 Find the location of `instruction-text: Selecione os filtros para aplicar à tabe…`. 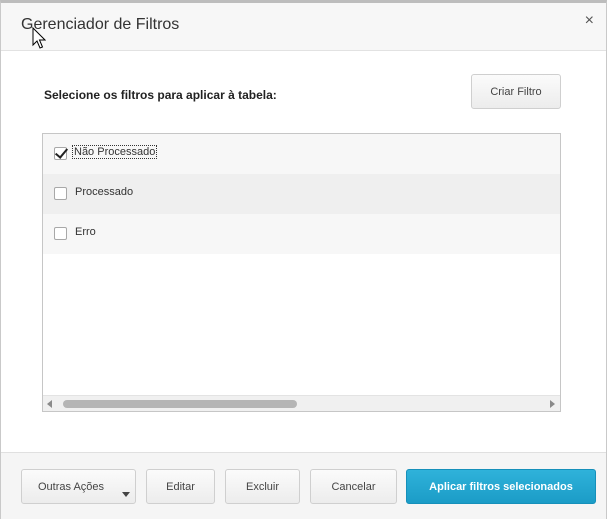

instruction-text: Selecione os filtros para aplicar à tabe… is located at coordinates (160, 95).